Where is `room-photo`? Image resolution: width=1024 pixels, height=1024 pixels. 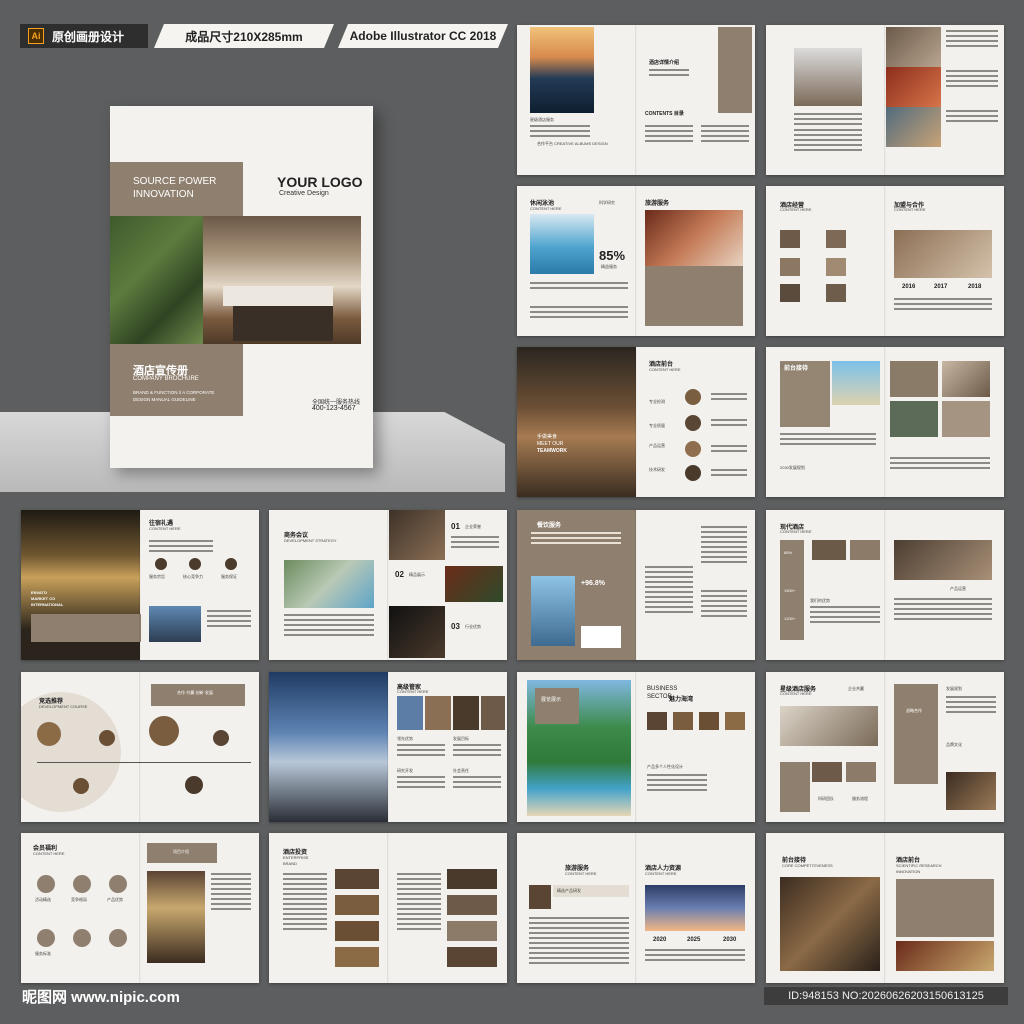 room-photo is located at coordinates (176, 917).